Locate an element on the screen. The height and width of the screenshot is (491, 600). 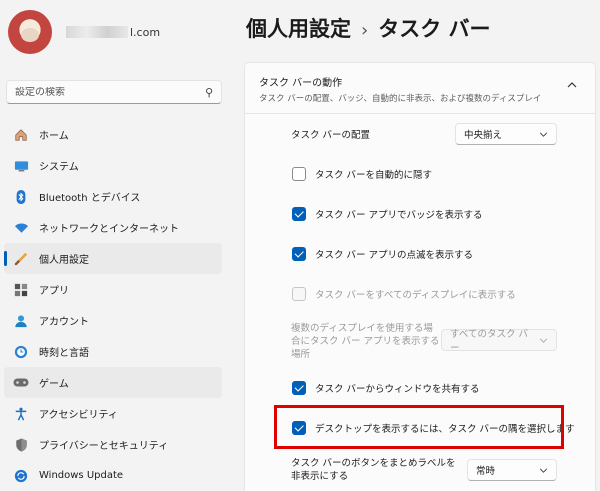
taskbar-alignment-row: タスク バーの配置 中央揃え is located at coordinates (420, 134).